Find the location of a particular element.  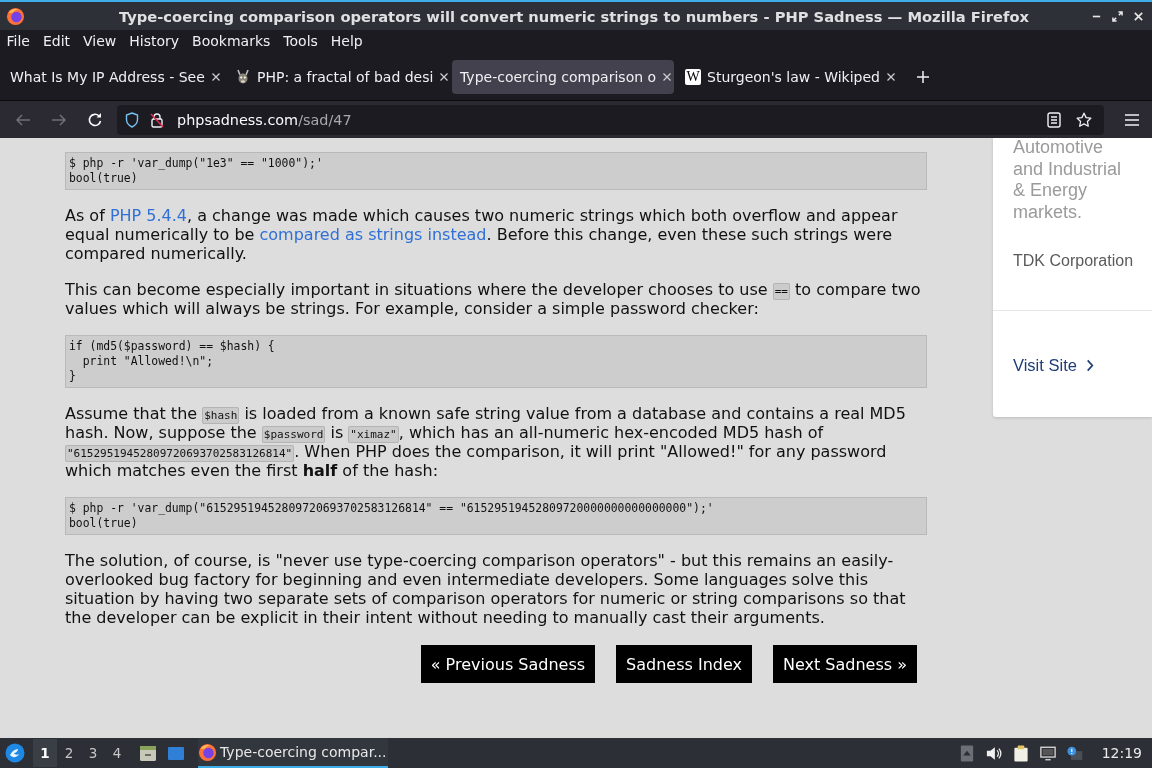

workspace-button: 4 is located at coordinates (117, 753).